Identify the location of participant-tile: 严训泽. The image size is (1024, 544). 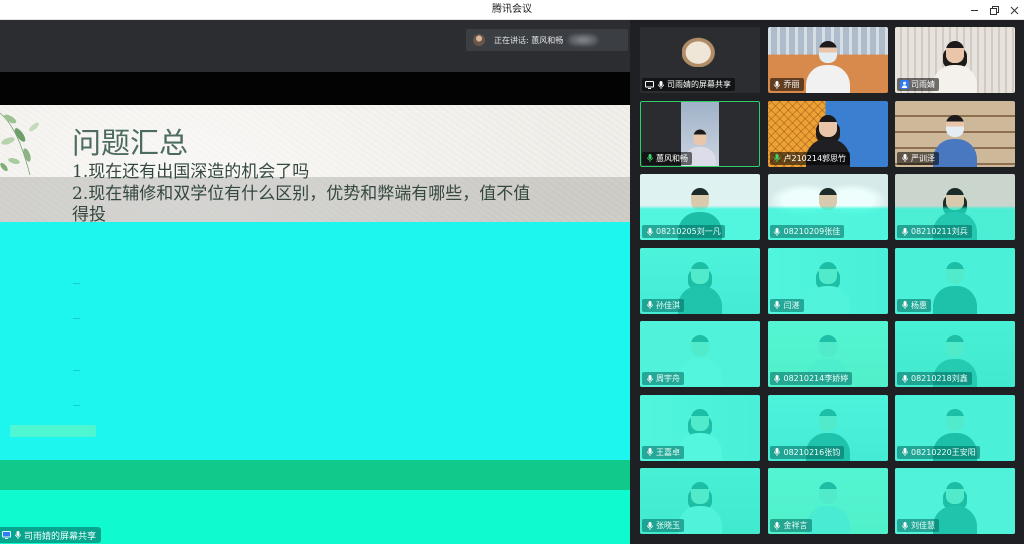
(955, 133).